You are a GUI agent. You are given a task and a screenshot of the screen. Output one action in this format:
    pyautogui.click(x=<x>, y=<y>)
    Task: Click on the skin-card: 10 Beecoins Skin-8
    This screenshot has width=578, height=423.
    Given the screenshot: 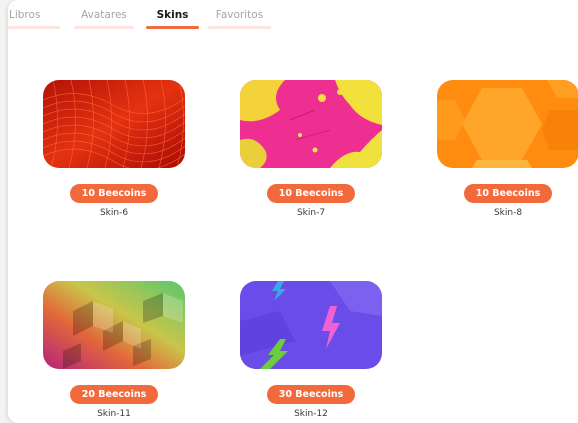 What is the action you would take?
    pyautogui.click(x=507, y=149)
    